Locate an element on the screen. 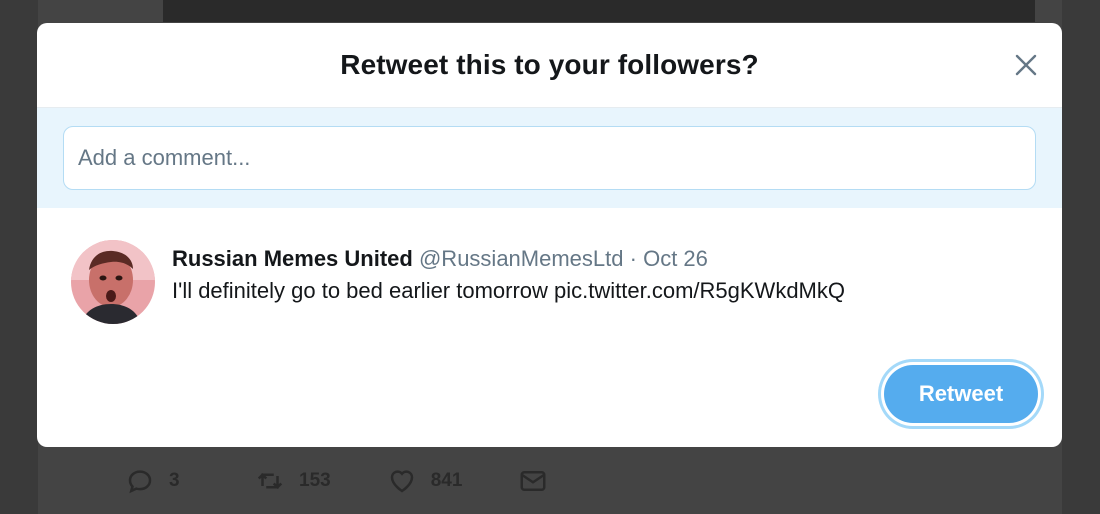  envelope-icon is located at coordinates (533, 481).